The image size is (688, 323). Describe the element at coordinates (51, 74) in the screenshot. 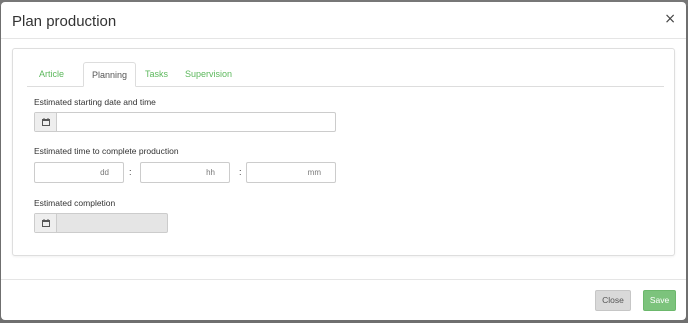

I see `tab-article: Article` at that location.